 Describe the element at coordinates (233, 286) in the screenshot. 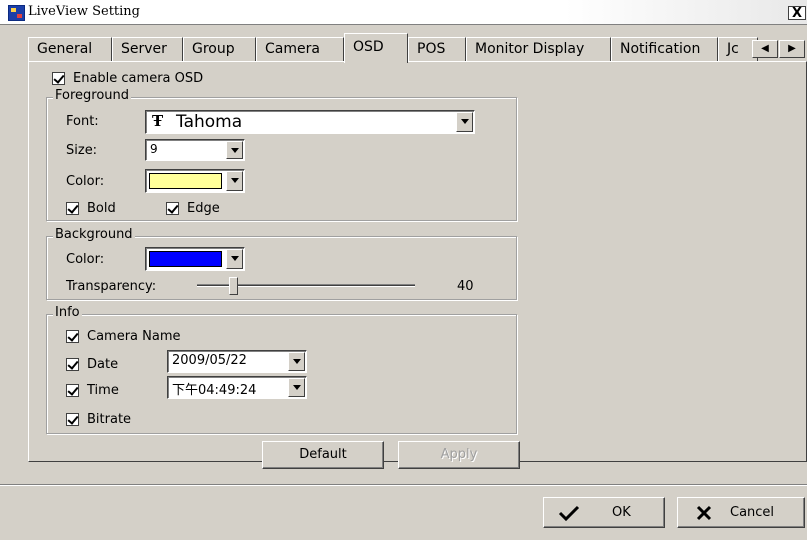

I see `transparency-slider-thumb` at that location.